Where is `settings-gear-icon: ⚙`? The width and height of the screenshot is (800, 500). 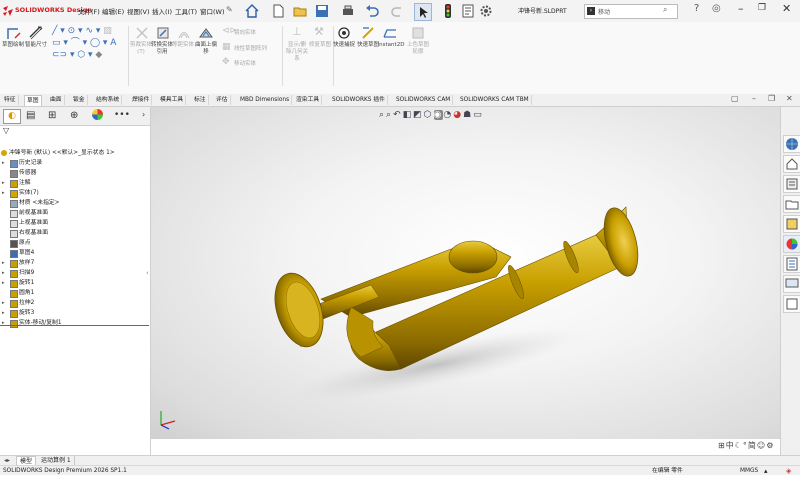
settings-gear-icon: ⚙ is located at coordinates (770, 445).